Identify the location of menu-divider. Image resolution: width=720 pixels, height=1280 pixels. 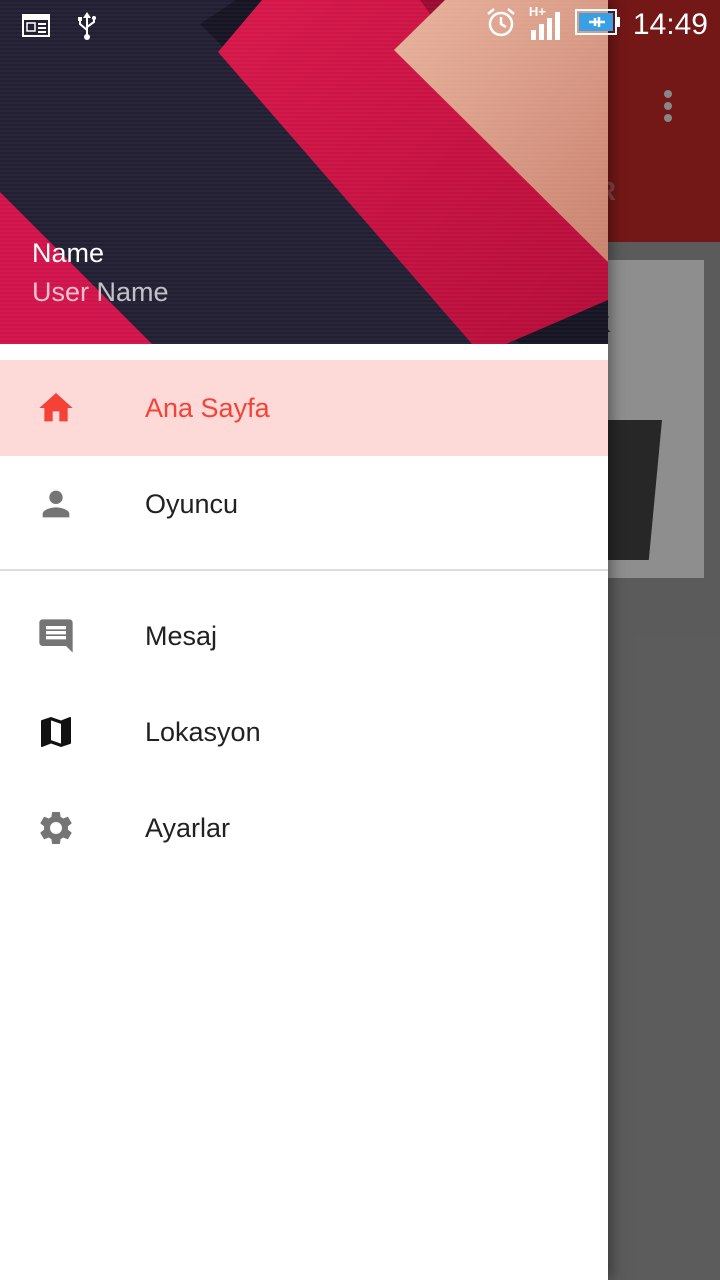
(304, 570).